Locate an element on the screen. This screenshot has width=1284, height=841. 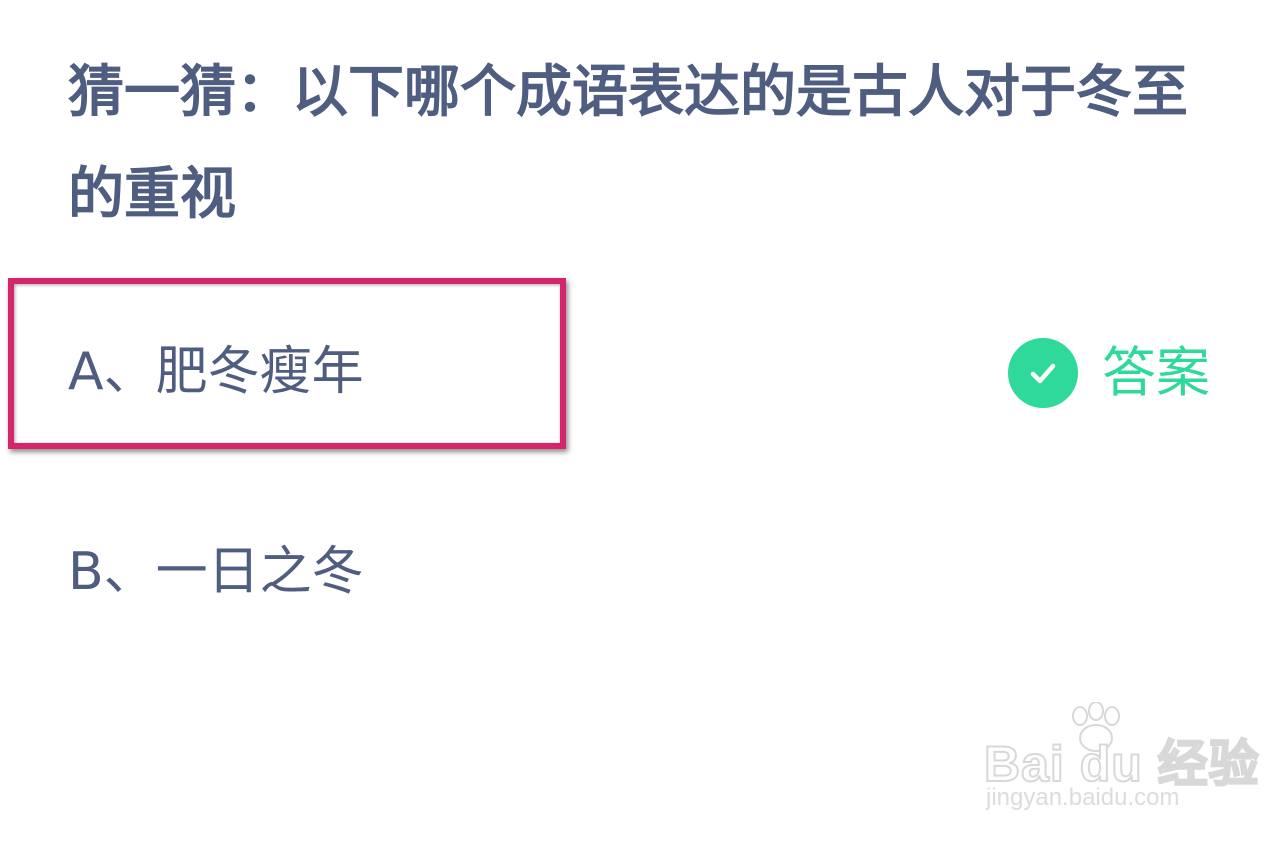
check-circle-icon is located at coordinates (1043, 373).